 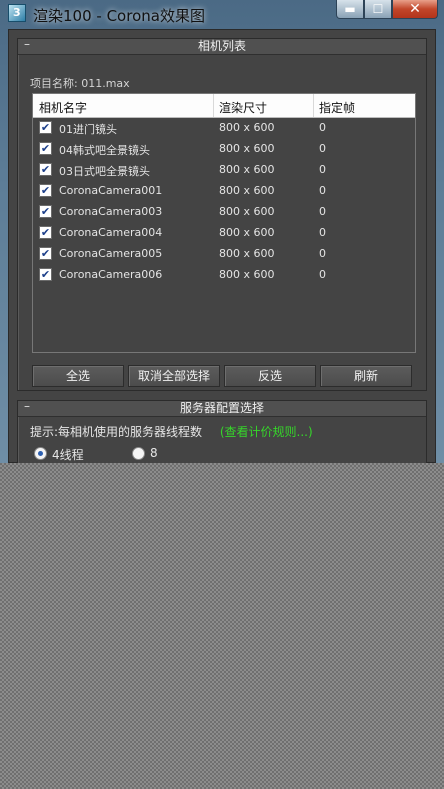 What do you see at coordinates (116, 432) in the screenshot?
I see `thread-hint-text: 提示:每相机使用的服务器线程数` at bounding box center [116, 432].